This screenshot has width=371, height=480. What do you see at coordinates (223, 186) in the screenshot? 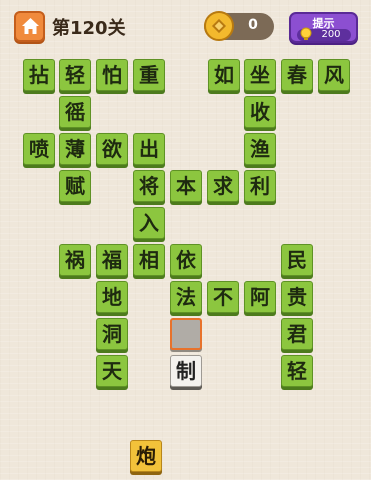
I see `grid-tile: 求` at bounding box center [223, 186].